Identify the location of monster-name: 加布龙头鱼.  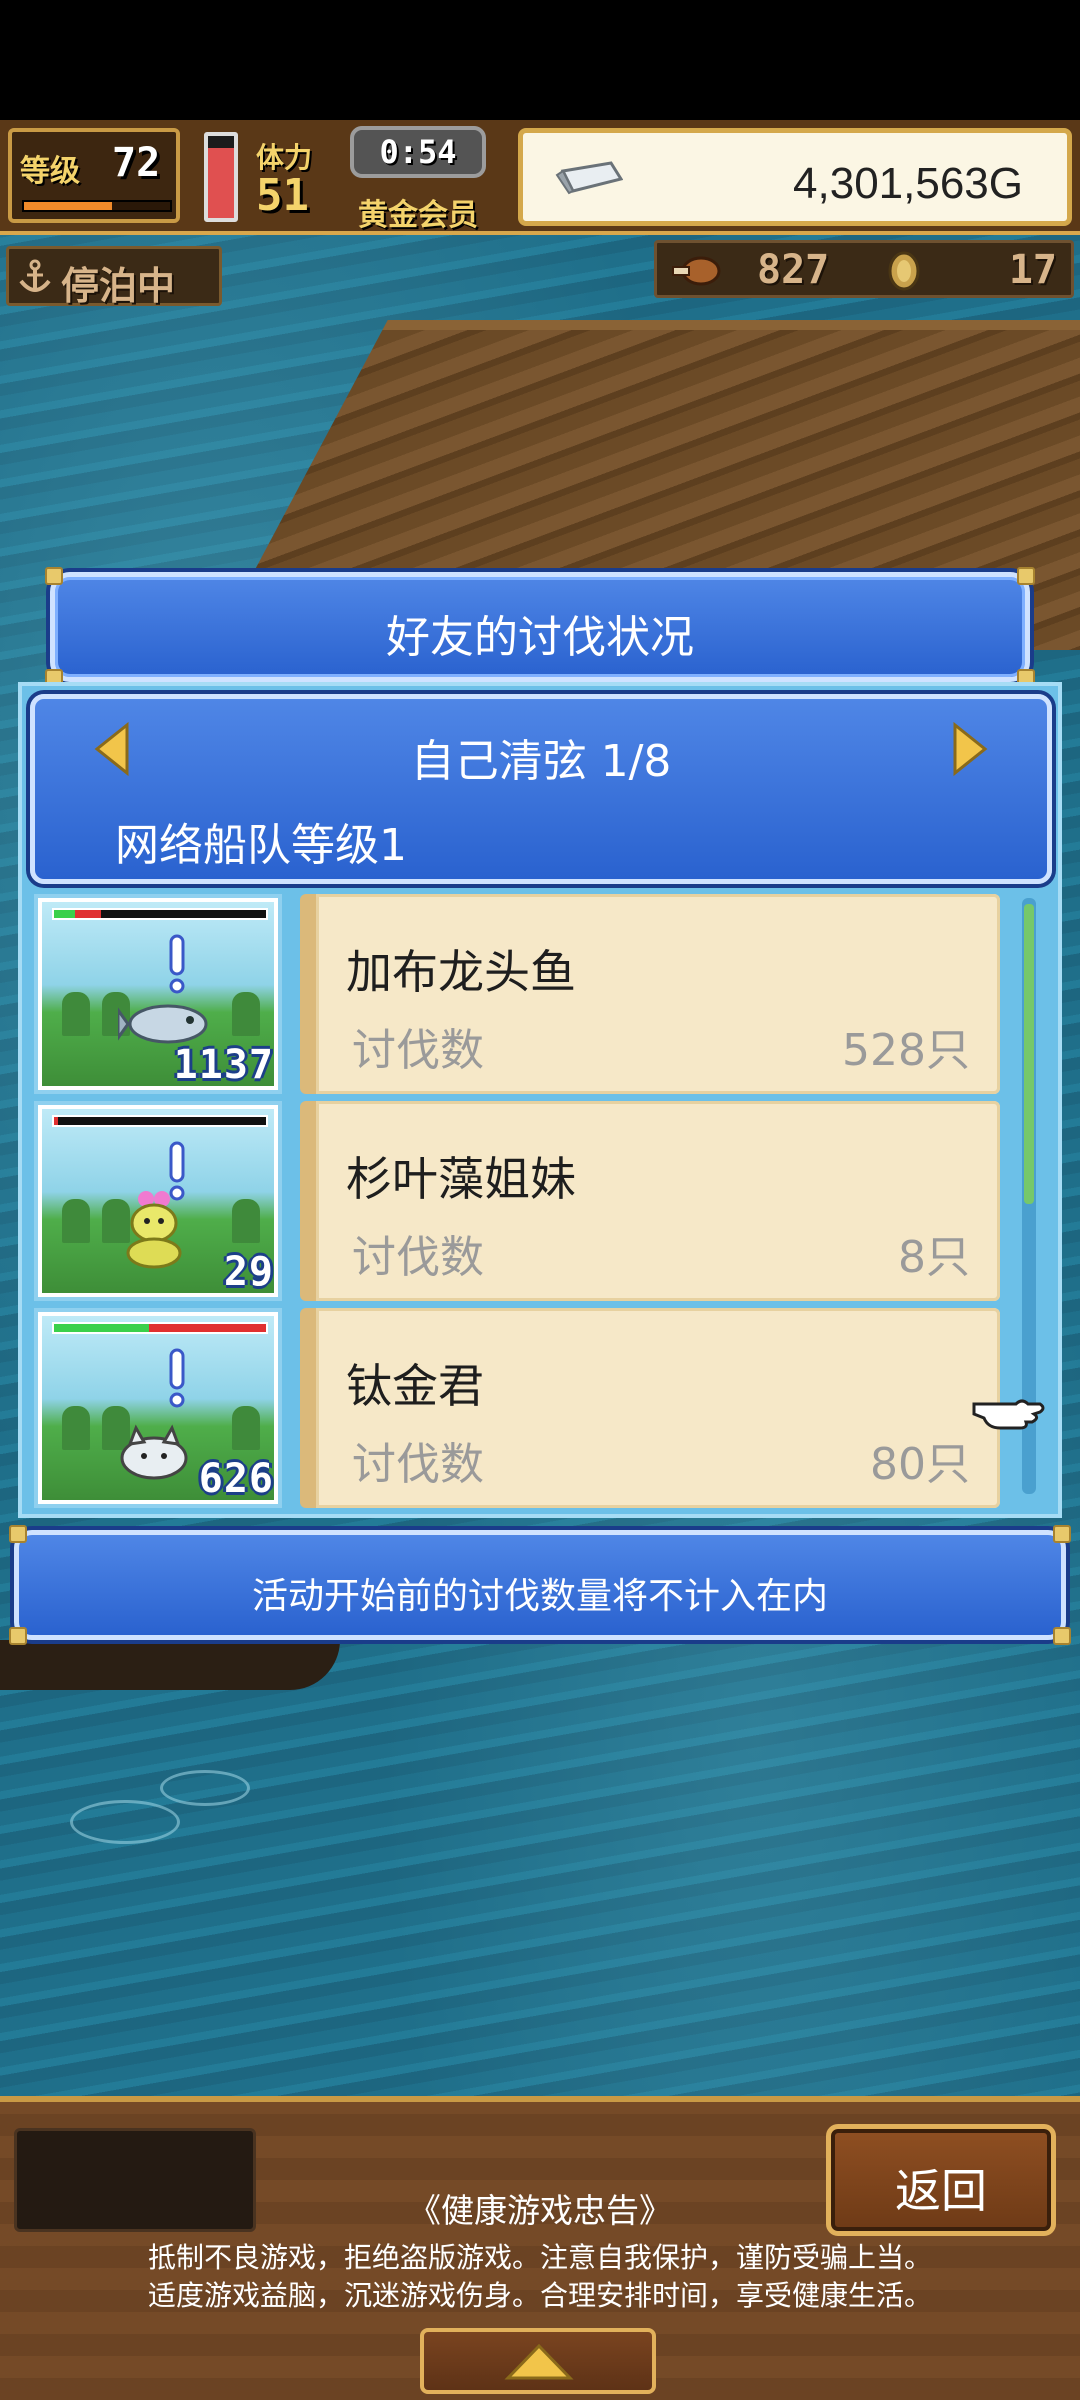
(461, 972).